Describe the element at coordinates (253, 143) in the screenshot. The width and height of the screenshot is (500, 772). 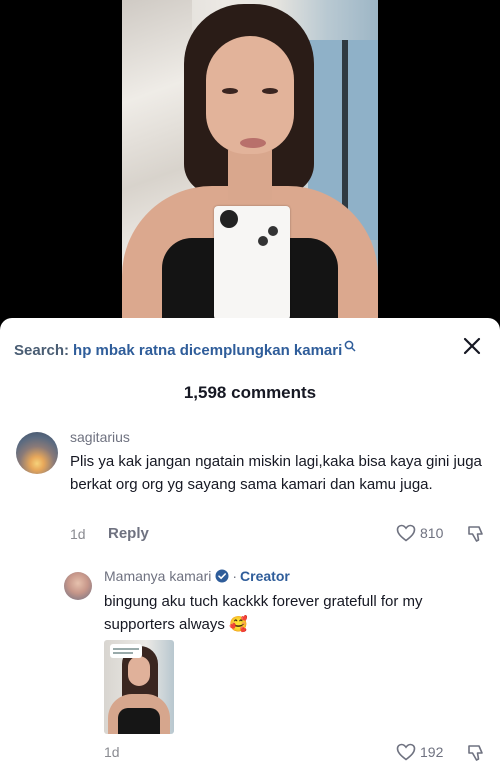
I see `person-lips` at that location.